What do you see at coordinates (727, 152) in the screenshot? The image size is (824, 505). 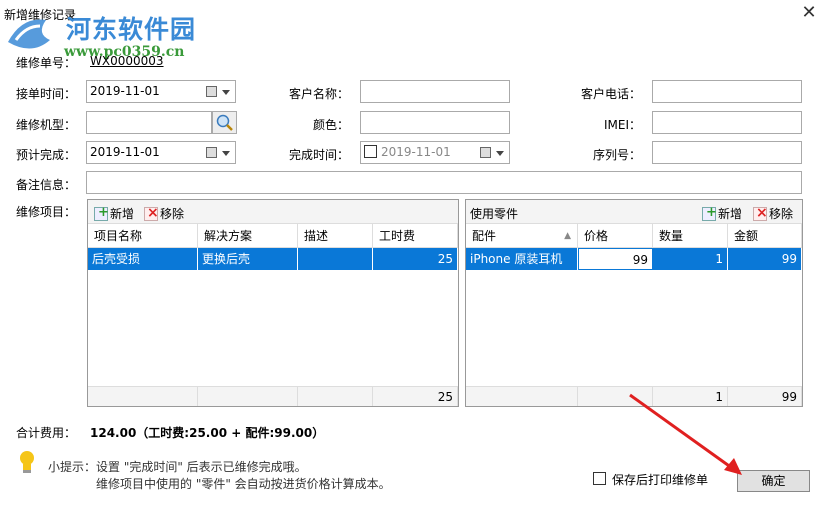 I see `serial-input` at bounding box center [727, 152].